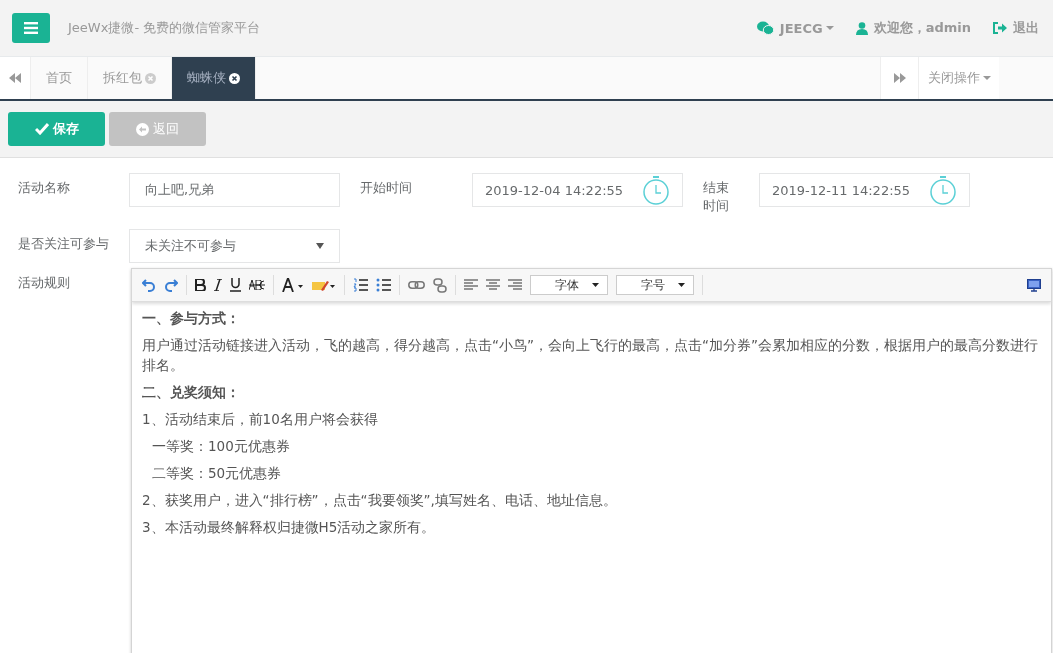 The image size is (1053, 653). Describe the element at coordinates (360, 285) in the screenshot. I see `numbered-list-icon` at that location.